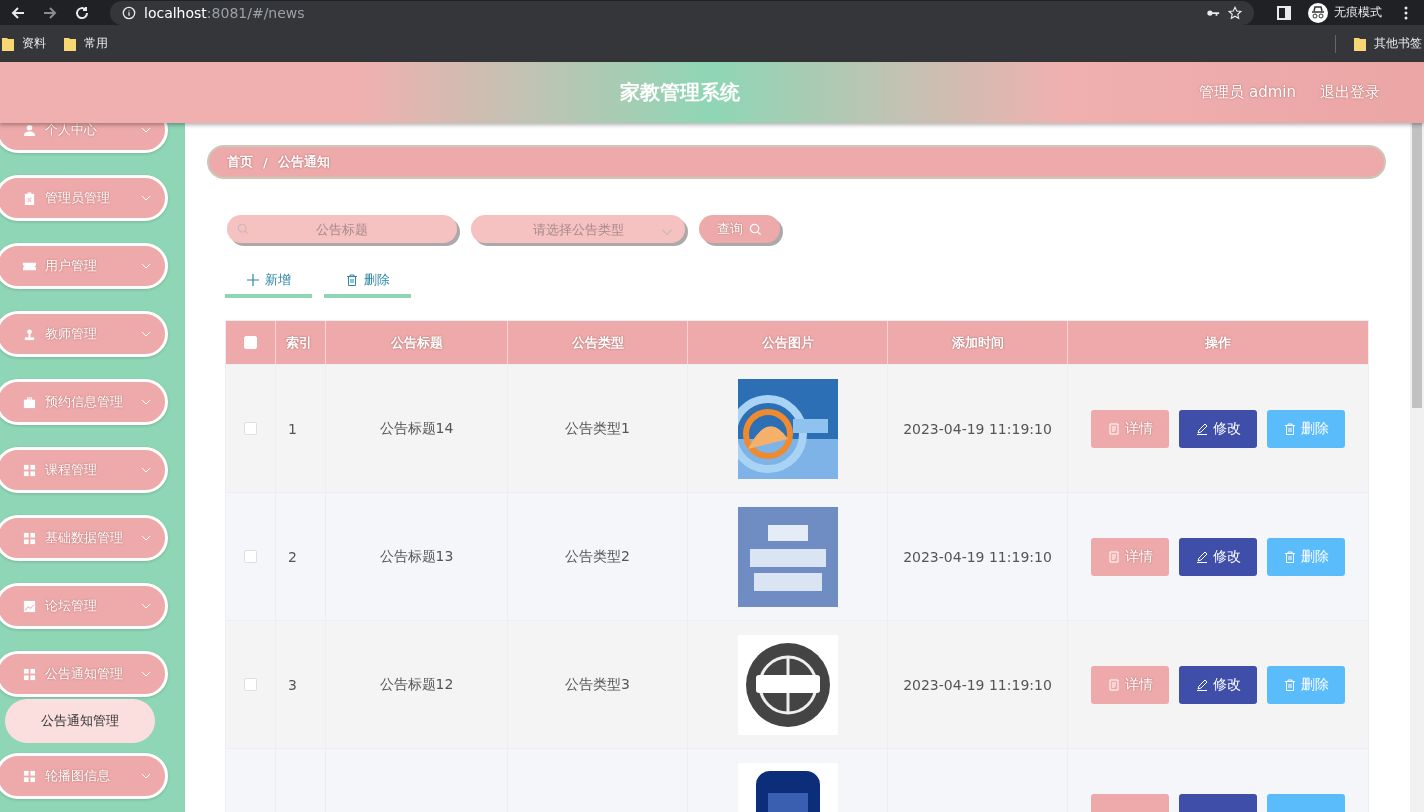 The height and width of the screenshot is (812, 1424). Describe the element at coordinates (787, 342) in the screenshot. I see `column-header: 公告图片` at that location.